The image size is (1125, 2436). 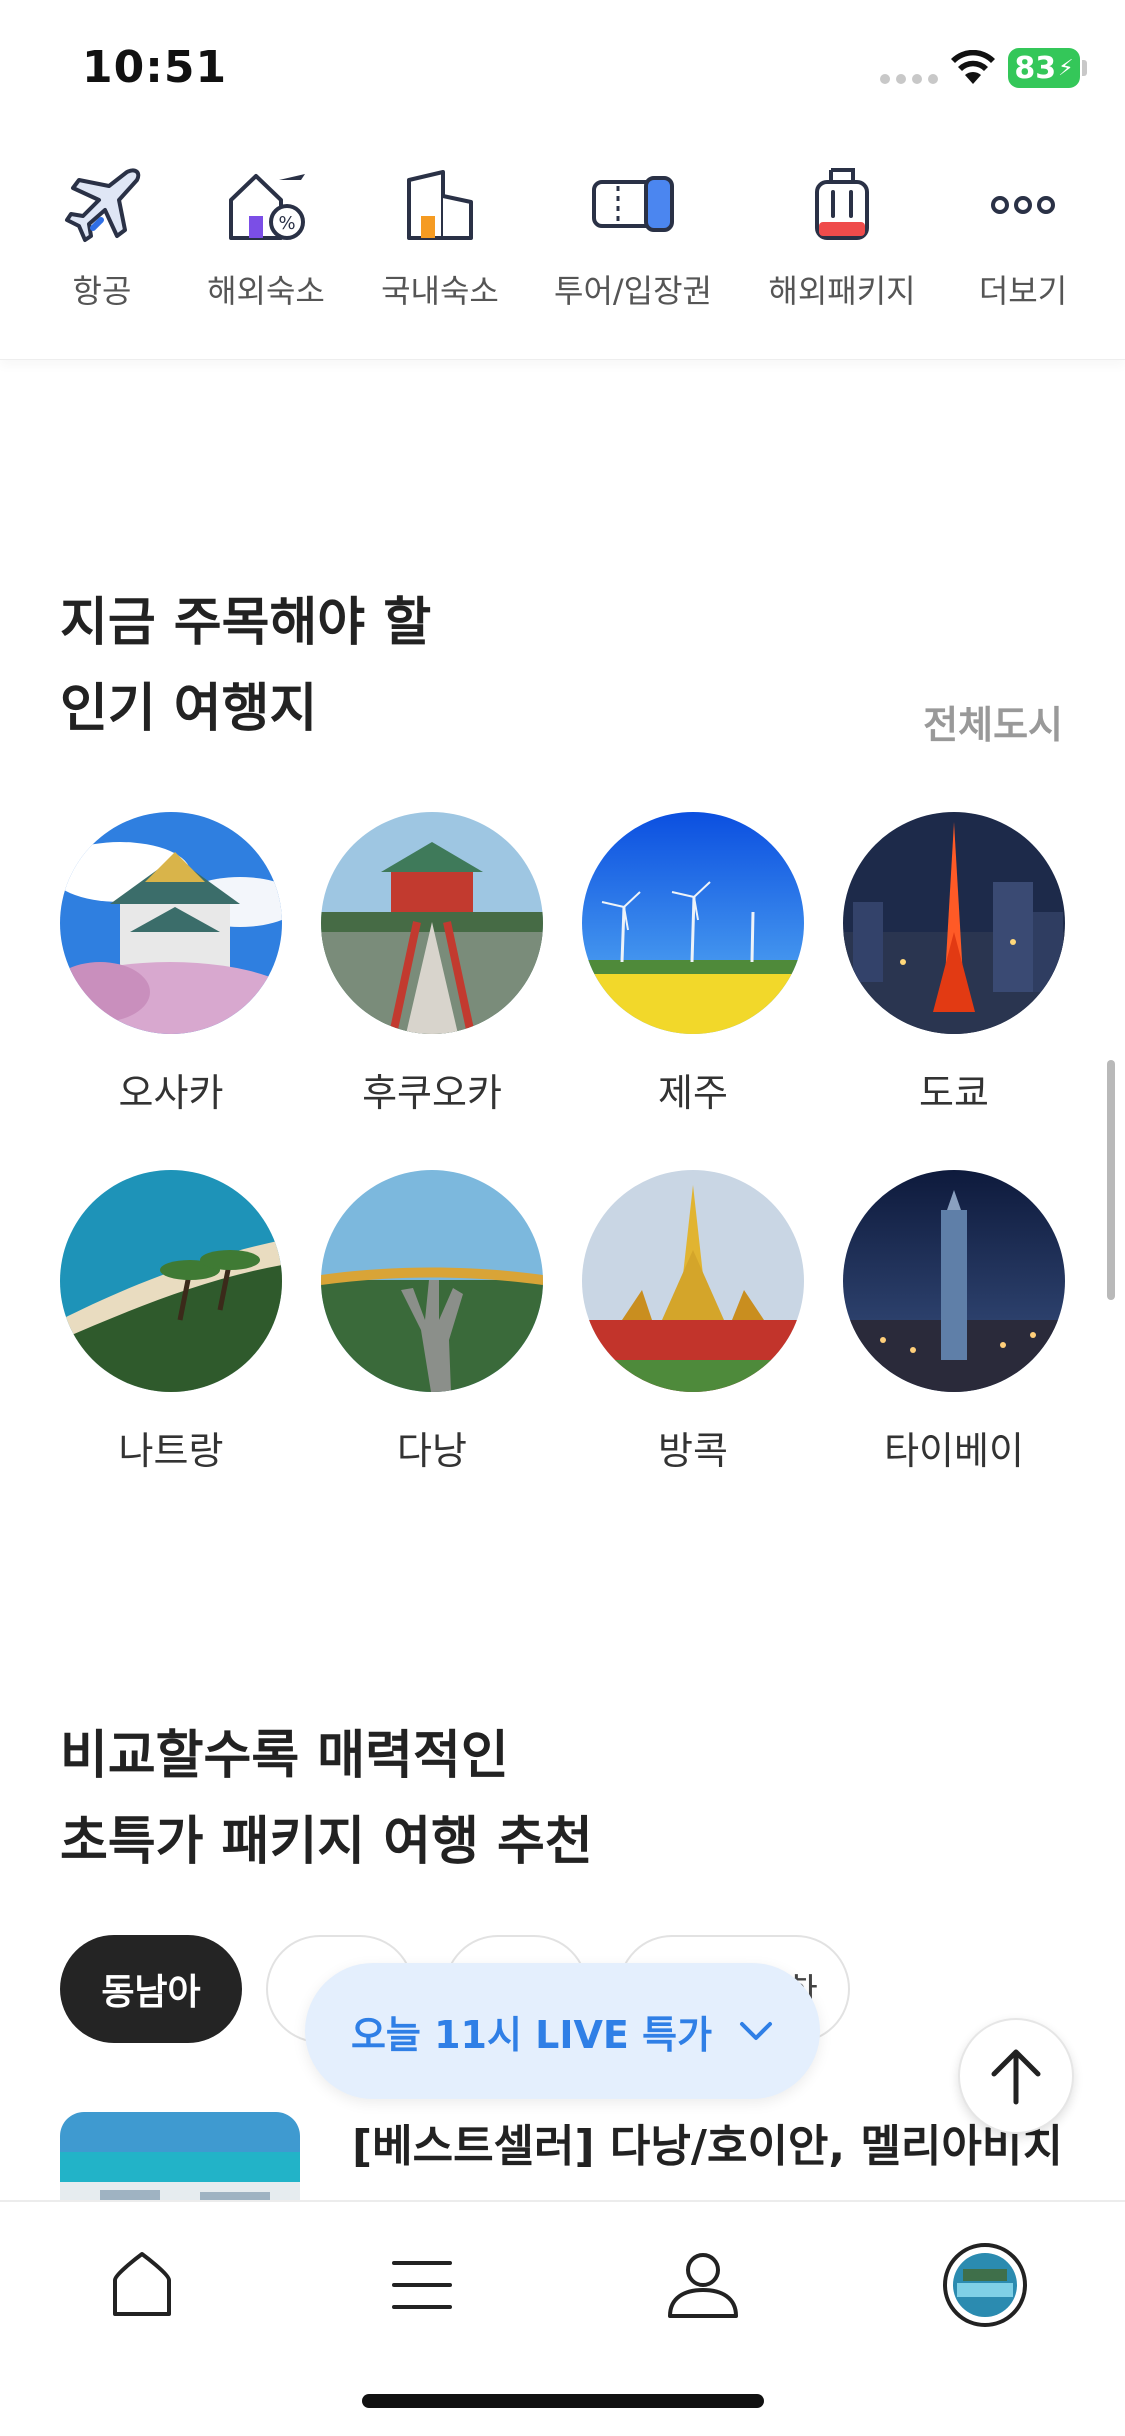 I want to click on category-more: 더보기, so click(x=1023, y=236).